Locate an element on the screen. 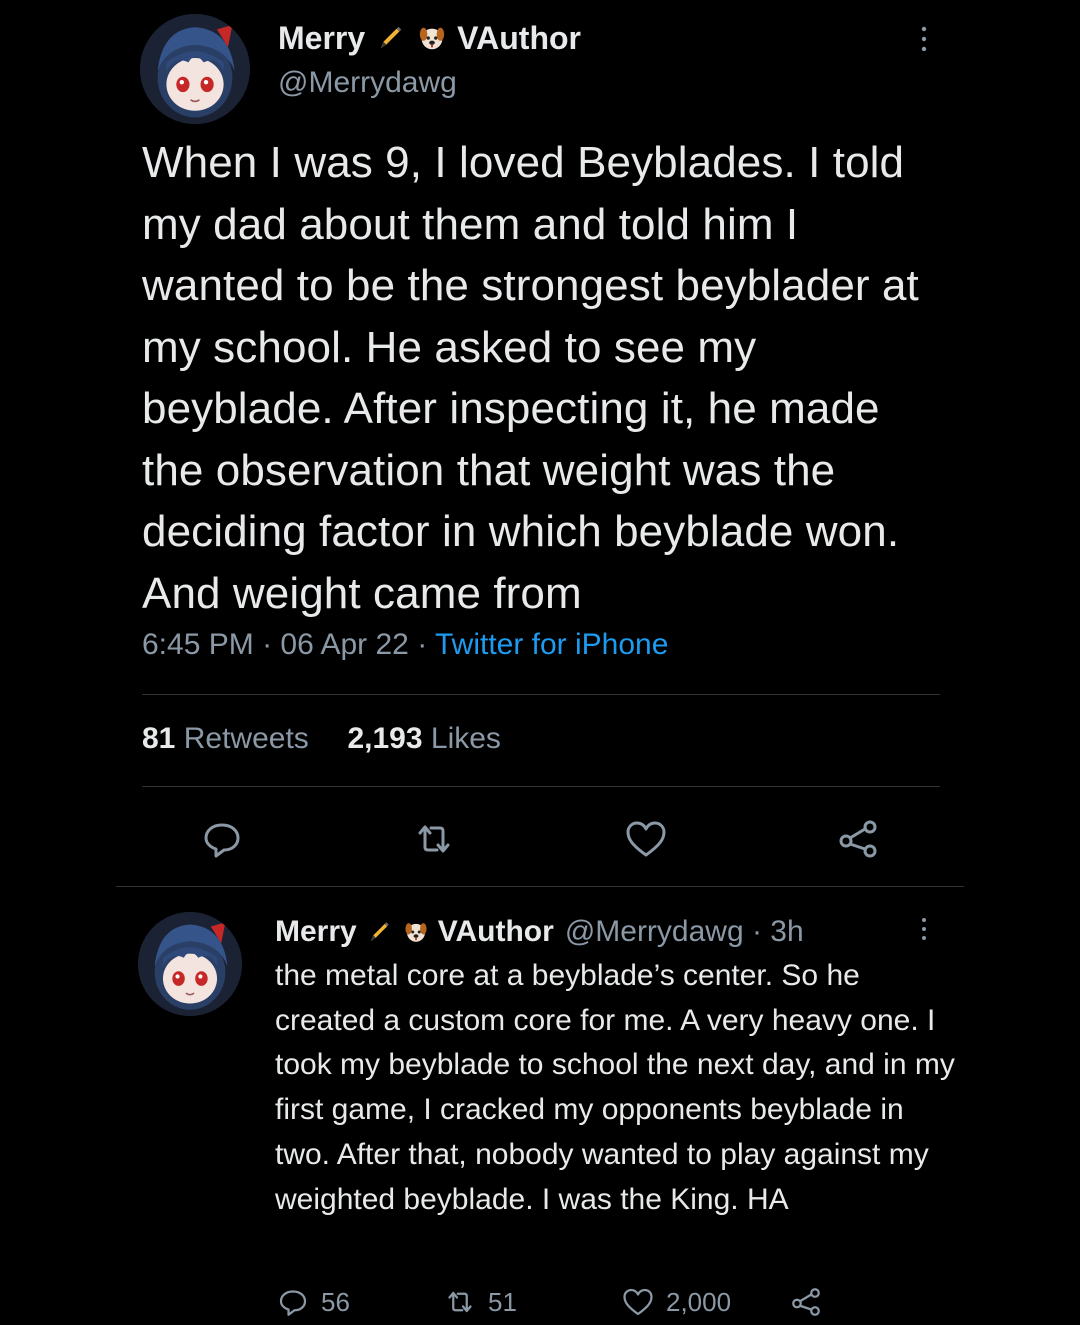 The image size is (1080, 1325). likes-label: Likes is located at coordinates (465, 738).